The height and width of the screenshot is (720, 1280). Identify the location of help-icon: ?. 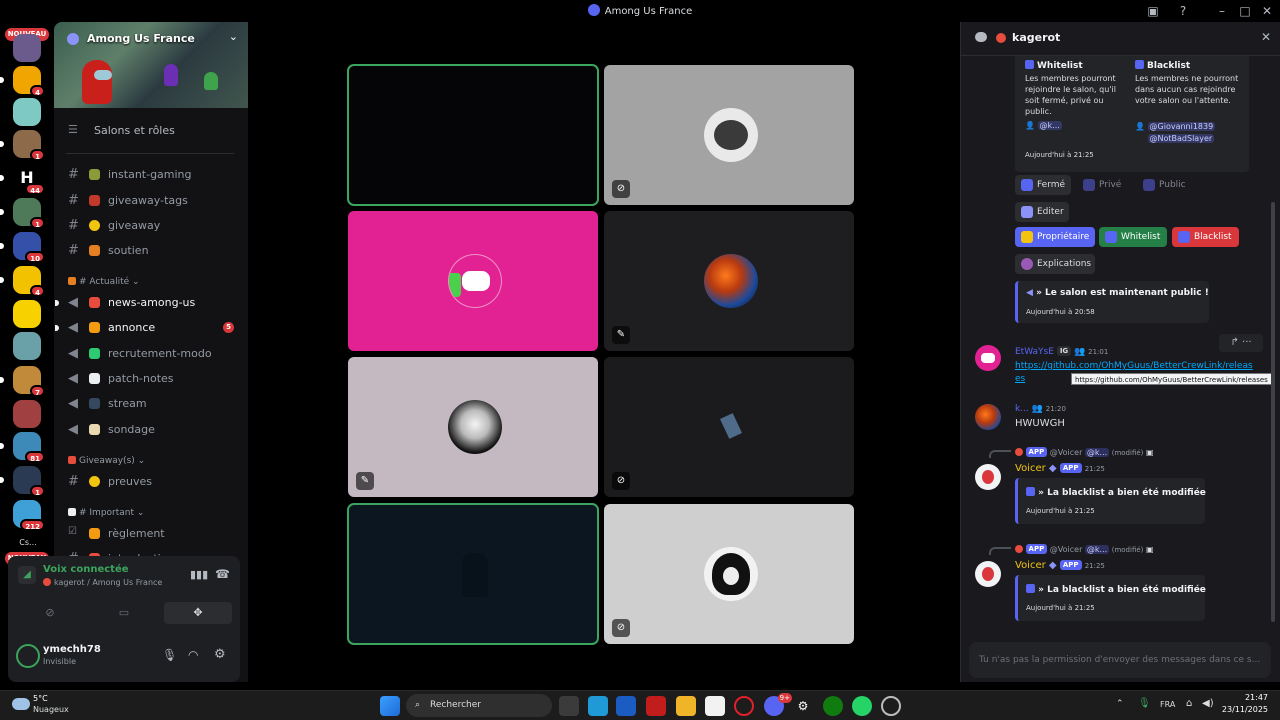
(1183, 11).